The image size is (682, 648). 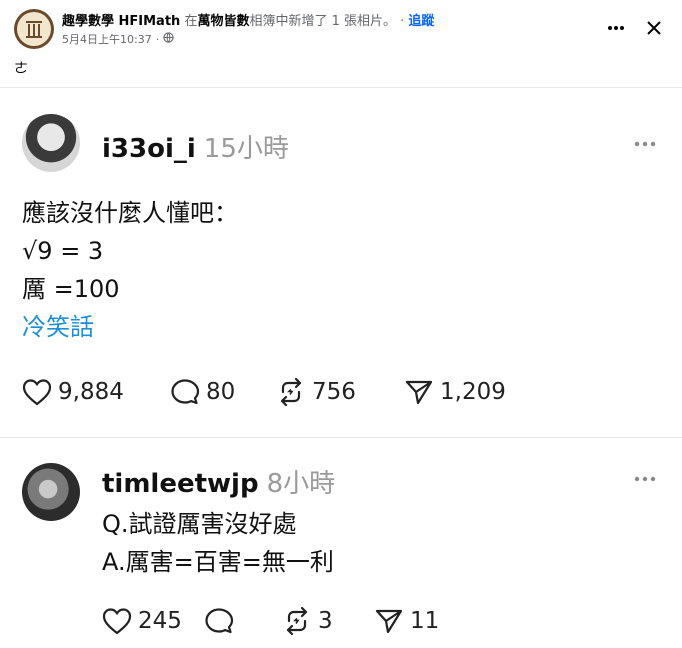 I want to click on page-name-link: 趣學數學 HFIMath, so click(x=121, y=21).